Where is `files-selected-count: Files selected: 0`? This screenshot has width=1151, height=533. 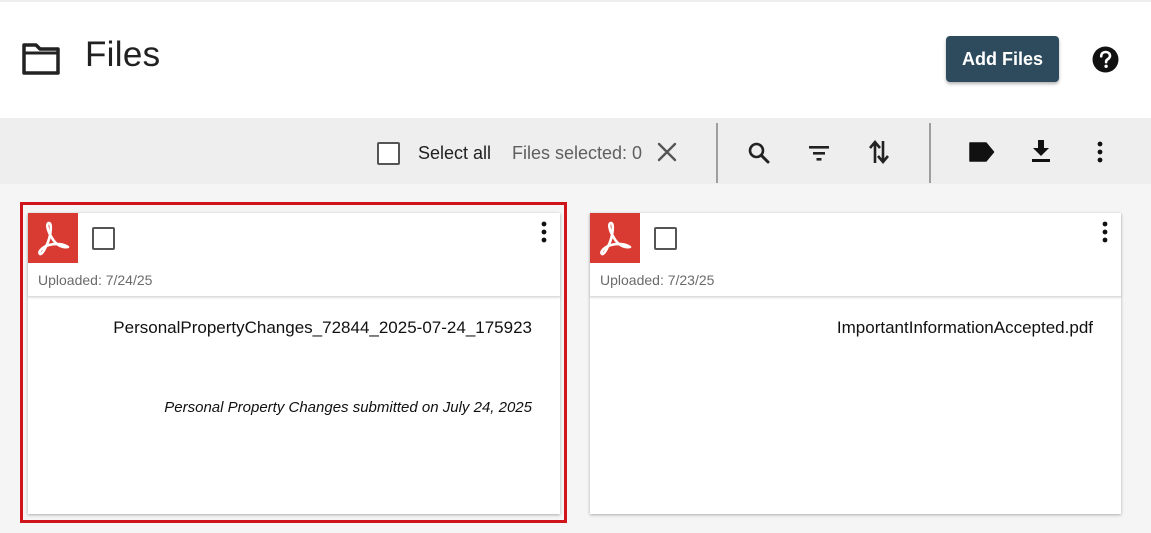
files-selected-count: Files selected: 0 is located at coordinates (577, 153).